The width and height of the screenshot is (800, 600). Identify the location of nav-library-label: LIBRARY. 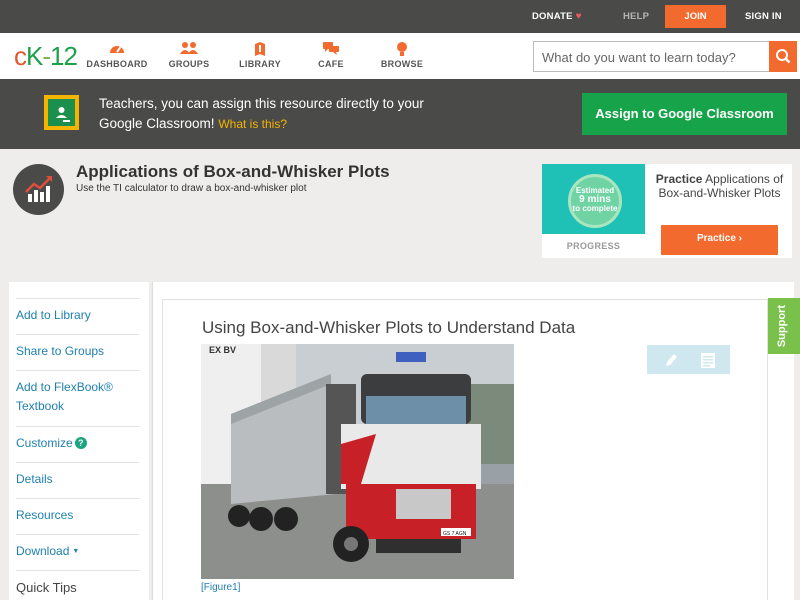
(260, 64).